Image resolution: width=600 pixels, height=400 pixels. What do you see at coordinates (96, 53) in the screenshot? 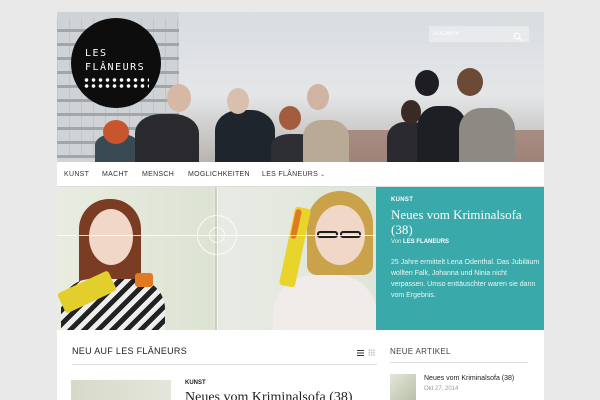
I see `logo-text-les: LES` at bounding box center [96, 53].